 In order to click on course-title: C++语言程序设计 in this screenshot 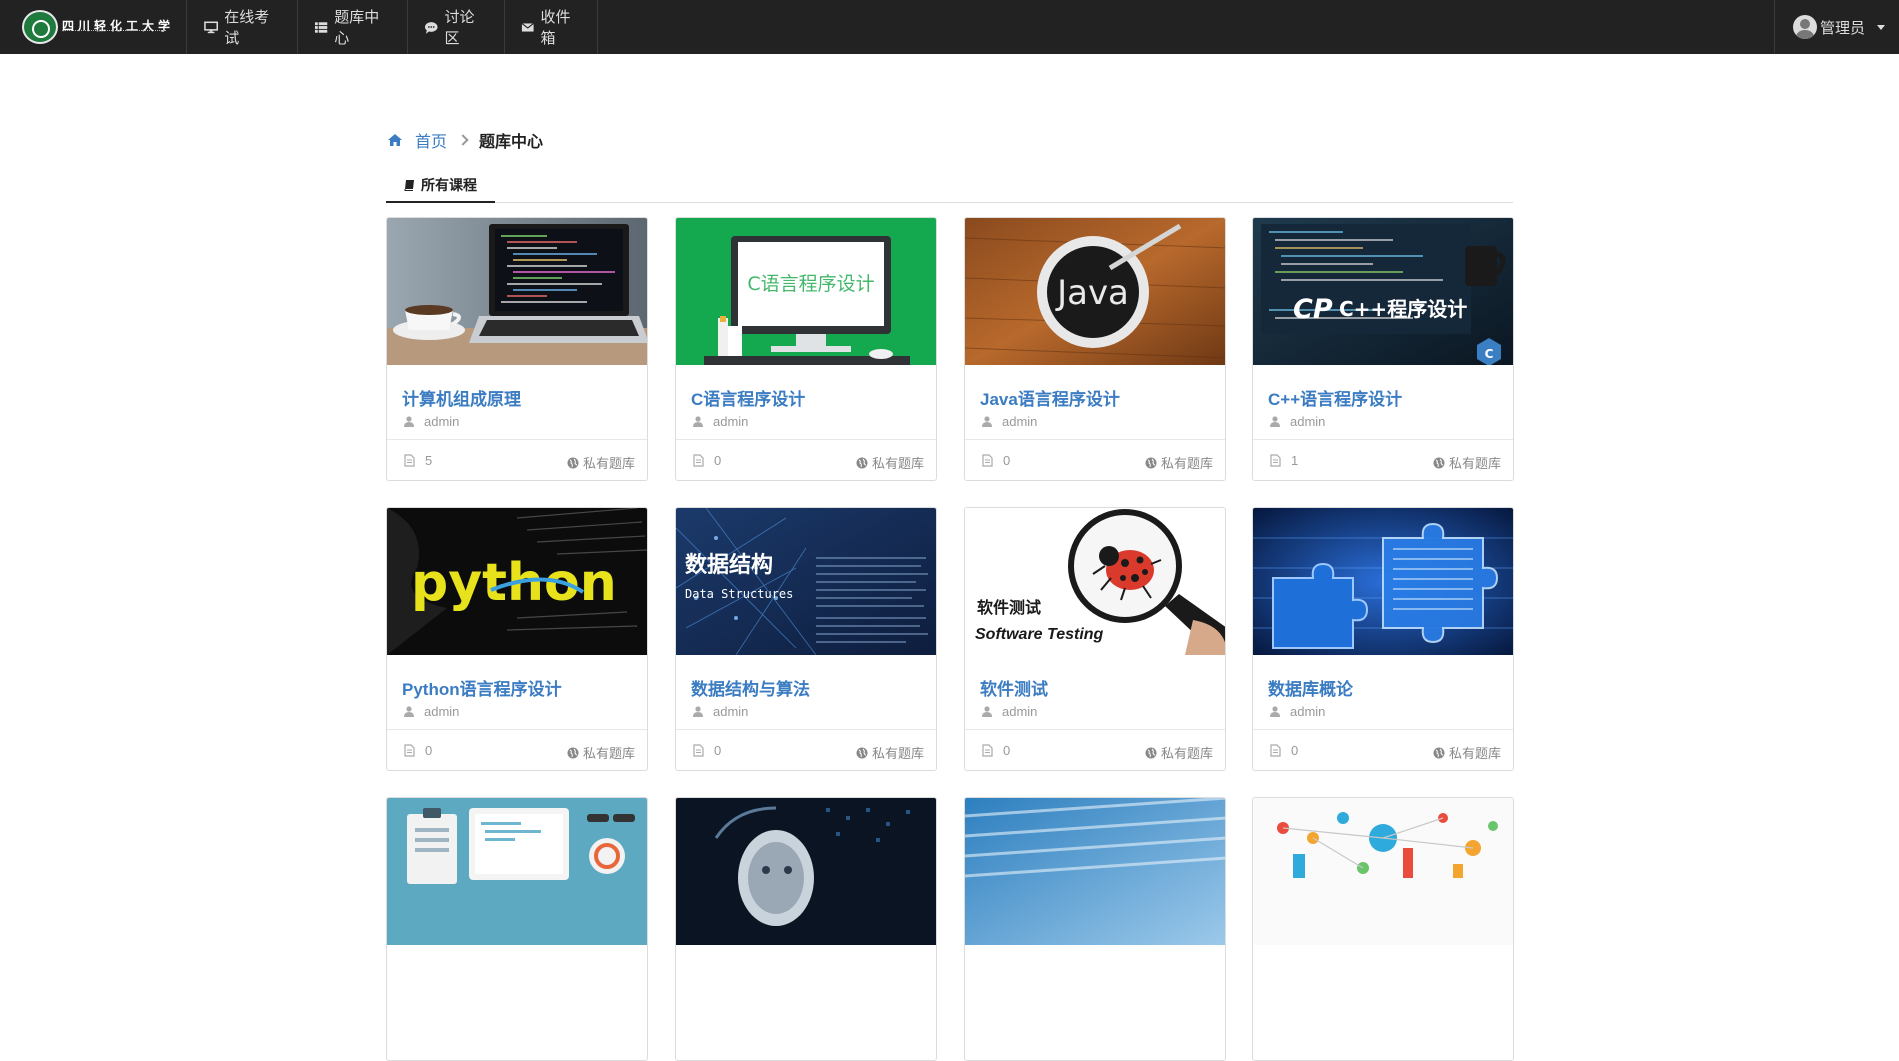, I will do `click(1335, 397)`.